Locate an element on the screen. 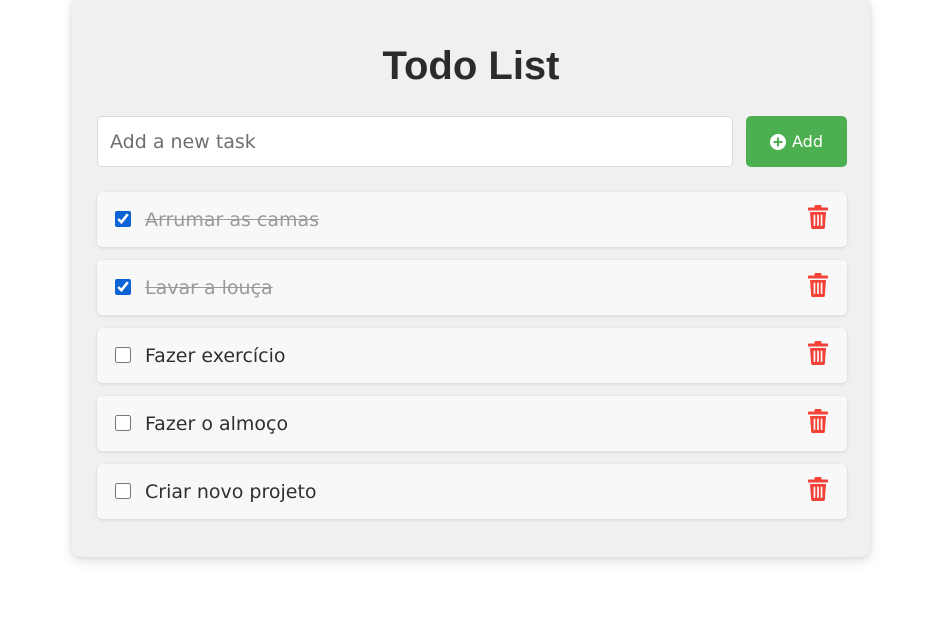 The width and height of the screenshot is (945, 617). task-label: Arrumar as camas is located at coordinates (232, 220).